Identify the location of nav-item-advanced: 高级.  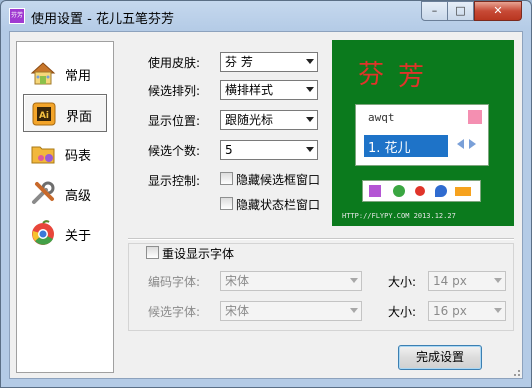
(65, 193).